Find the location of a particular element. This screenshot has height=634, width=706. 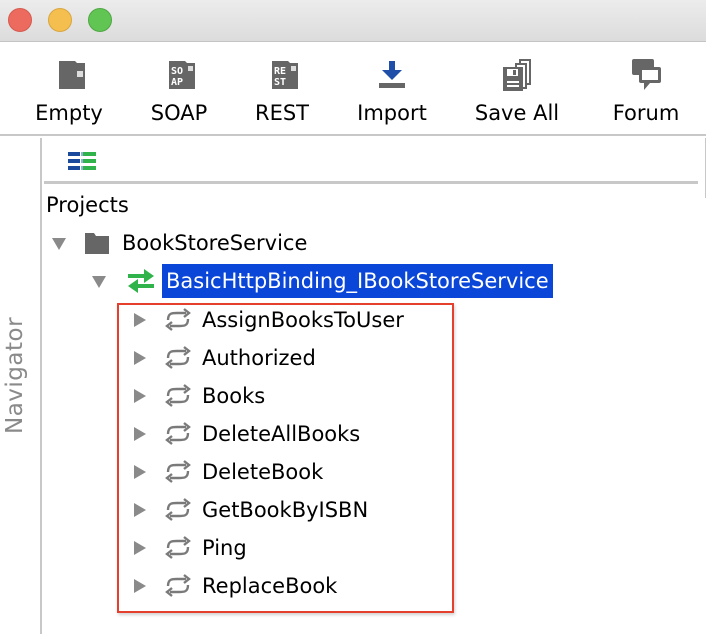

svg-text: RE is located at coordinates (280, 71).